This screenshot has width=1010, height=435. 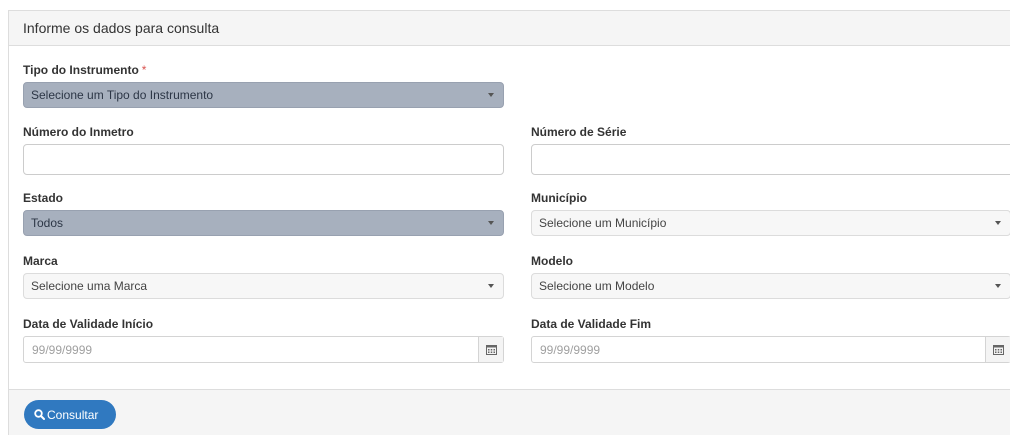 I want to click on tipo-instrumento-label: Tipo do Instrumento *, so click(x=84, y=70).